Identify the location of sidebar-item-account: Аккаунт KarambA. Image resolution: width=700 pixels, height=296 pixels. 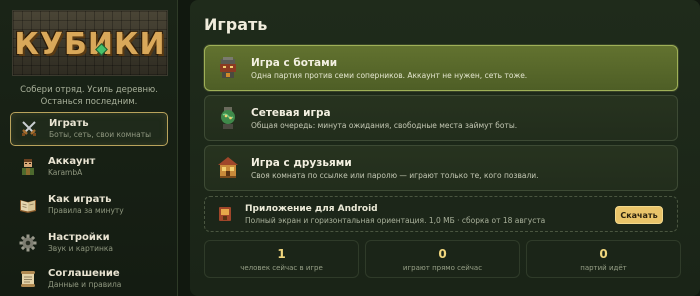
(89, 167).